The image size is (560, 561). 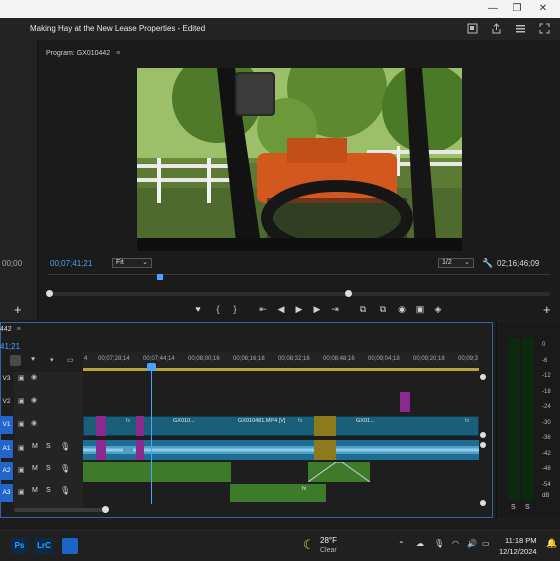 I want to click on track-label-v1: V1, so click(x=6, y=425).